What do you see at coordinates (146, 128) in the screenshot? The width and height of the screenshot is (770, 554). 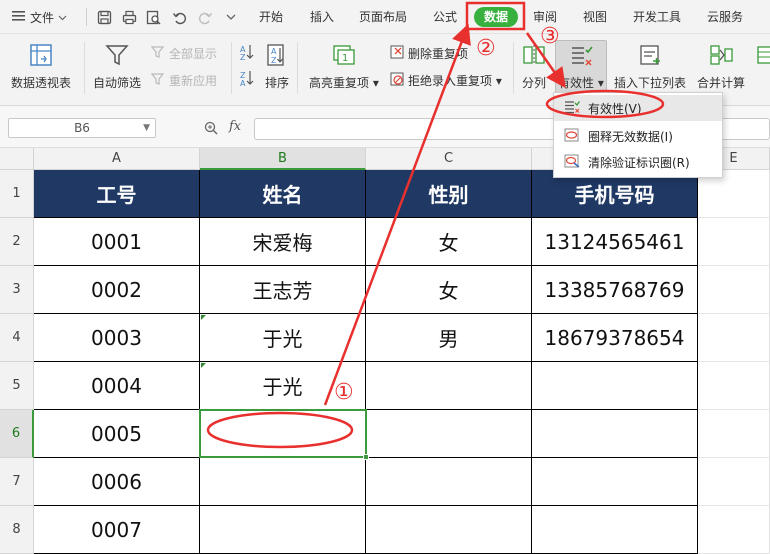 I see `chevron-down-icon: ▼` at bounding box center [146, 128].